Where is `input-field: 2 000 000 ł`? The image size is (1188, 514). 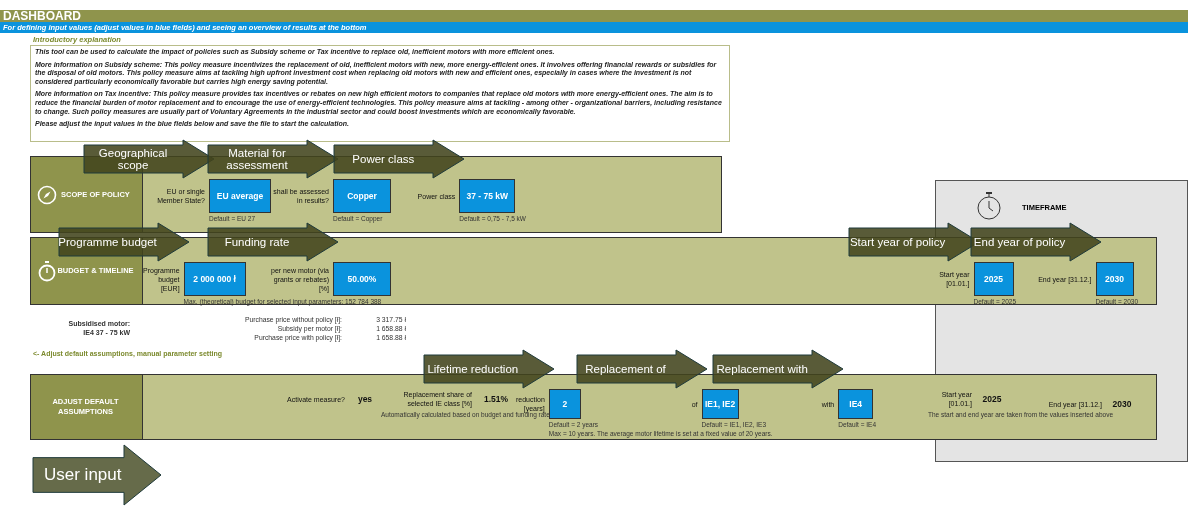
input-field: 2 000 000 ł is located at coordinates (214, 279).